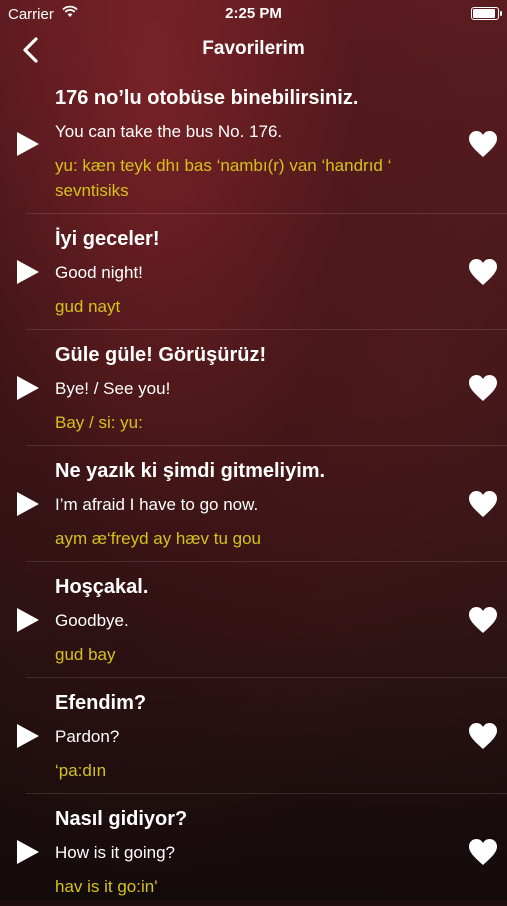 This screenshot has width=507, height=906. Describe the element at coordinates (107, 239) in the screenshot. I see `turkish-phrase: İyi geceler!` at that location.